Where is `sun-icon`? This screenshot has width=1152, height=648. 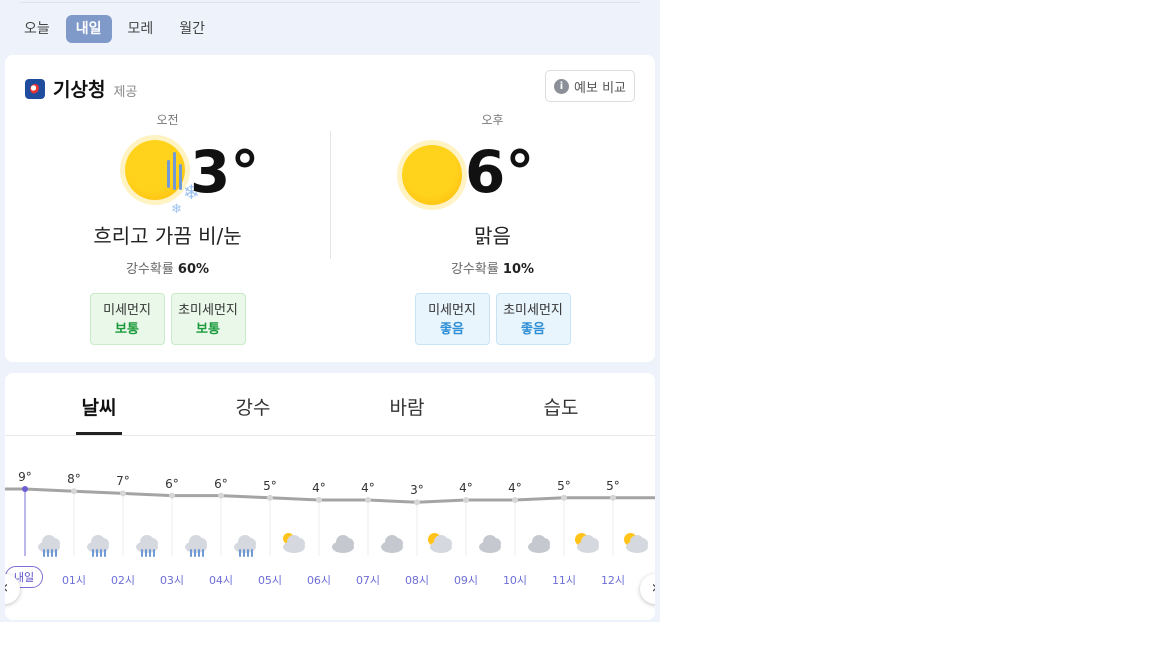 sun-icon is located at coordinates (432, 175).